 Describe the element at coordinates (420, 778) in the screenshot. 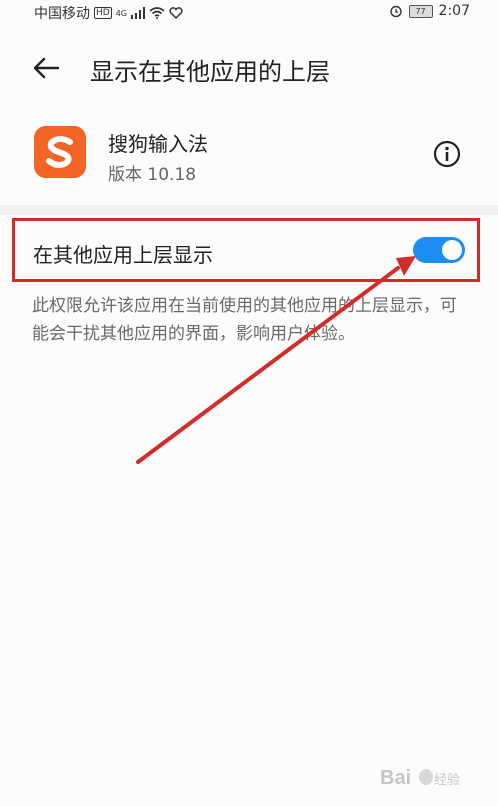

I see `baidu-watermark-logo: Bai 经验` at that location.